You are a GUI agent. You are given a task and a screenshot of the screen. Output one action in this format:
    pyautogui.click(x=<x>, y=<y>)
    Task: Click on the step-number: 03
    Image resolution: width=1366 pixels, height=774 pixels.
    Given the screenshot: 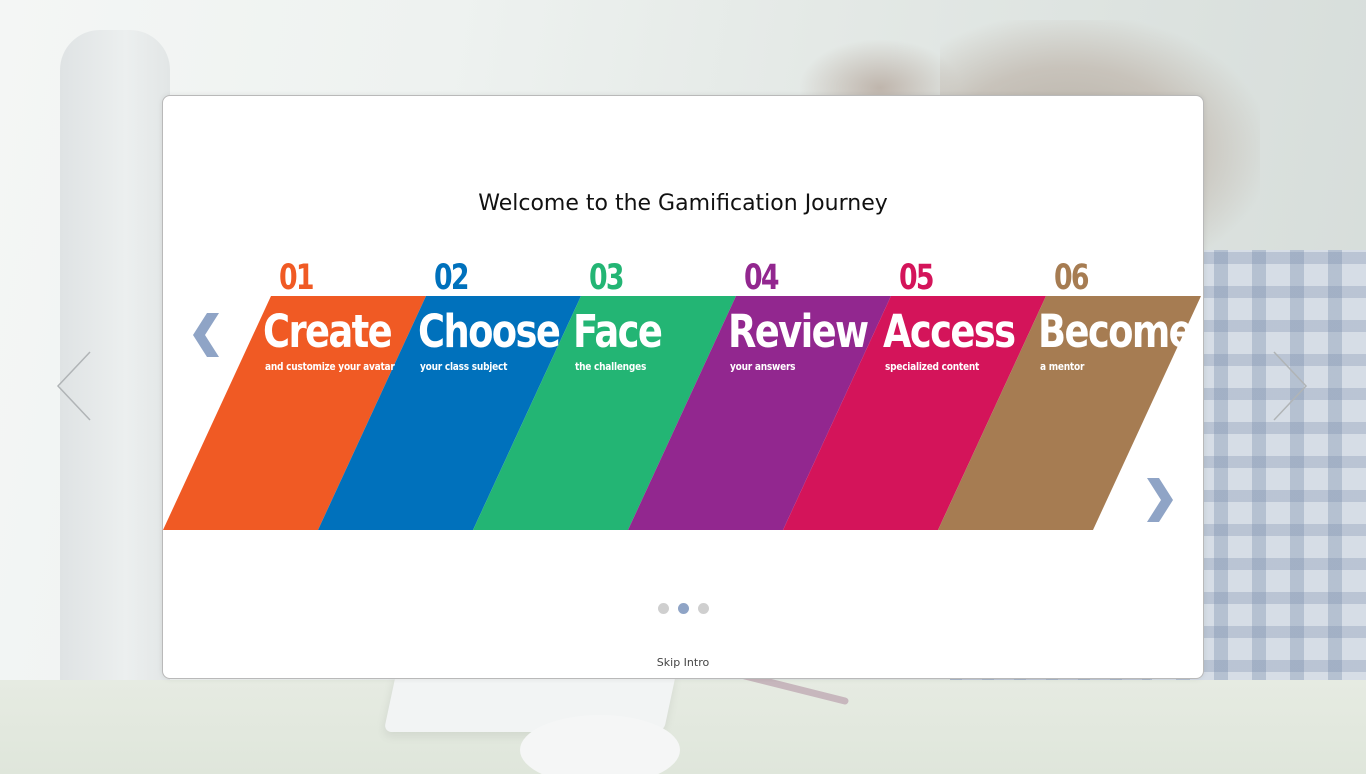 What is the action you would take?
    pyautogui.click(x=607, y=278)
    